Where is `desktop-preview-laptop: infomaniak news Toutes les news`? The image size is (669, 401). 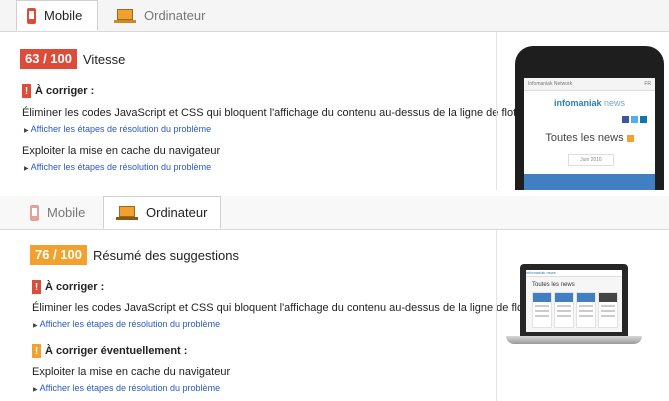 desktop-preview-laptop: infomaniak news Toutes les news is located at coordinates (574, 300).